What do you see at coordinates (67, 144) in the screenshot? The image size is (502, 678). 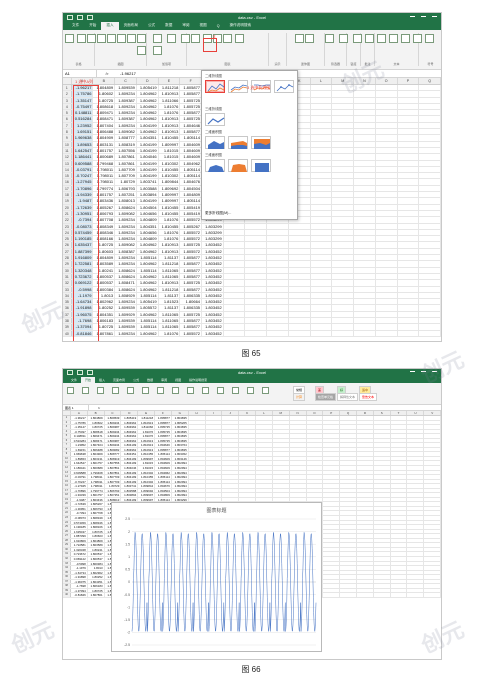 I see `row-number: 10` at bounding box center [67, 144].